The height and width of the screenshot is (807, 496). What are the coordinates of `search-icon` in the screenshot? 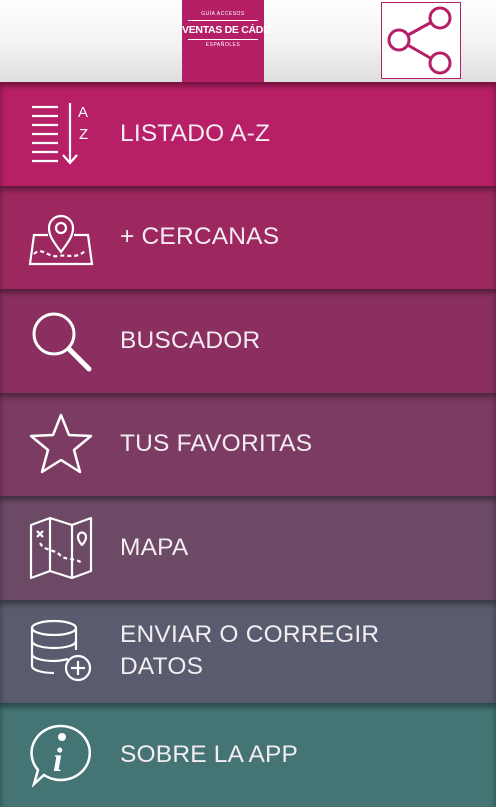 It's located at (62, 342).